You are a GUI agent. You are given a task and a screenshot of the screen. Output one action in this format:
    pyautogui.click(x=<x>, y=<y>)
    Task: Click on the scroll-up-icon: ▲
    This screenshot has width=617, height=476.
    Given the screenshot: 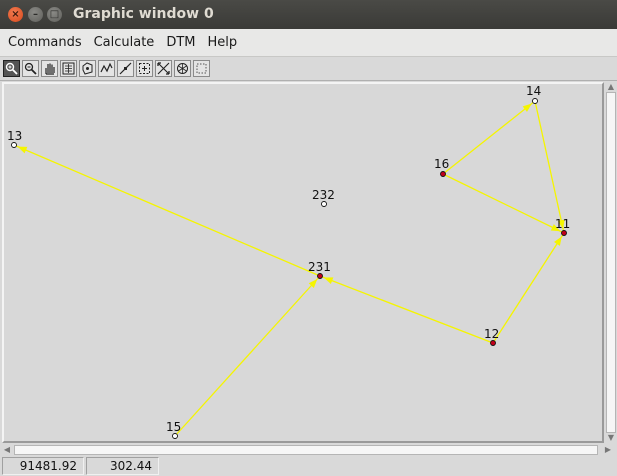 What is the action you would take?
    pyautogui.click(x=611, y=87)
    